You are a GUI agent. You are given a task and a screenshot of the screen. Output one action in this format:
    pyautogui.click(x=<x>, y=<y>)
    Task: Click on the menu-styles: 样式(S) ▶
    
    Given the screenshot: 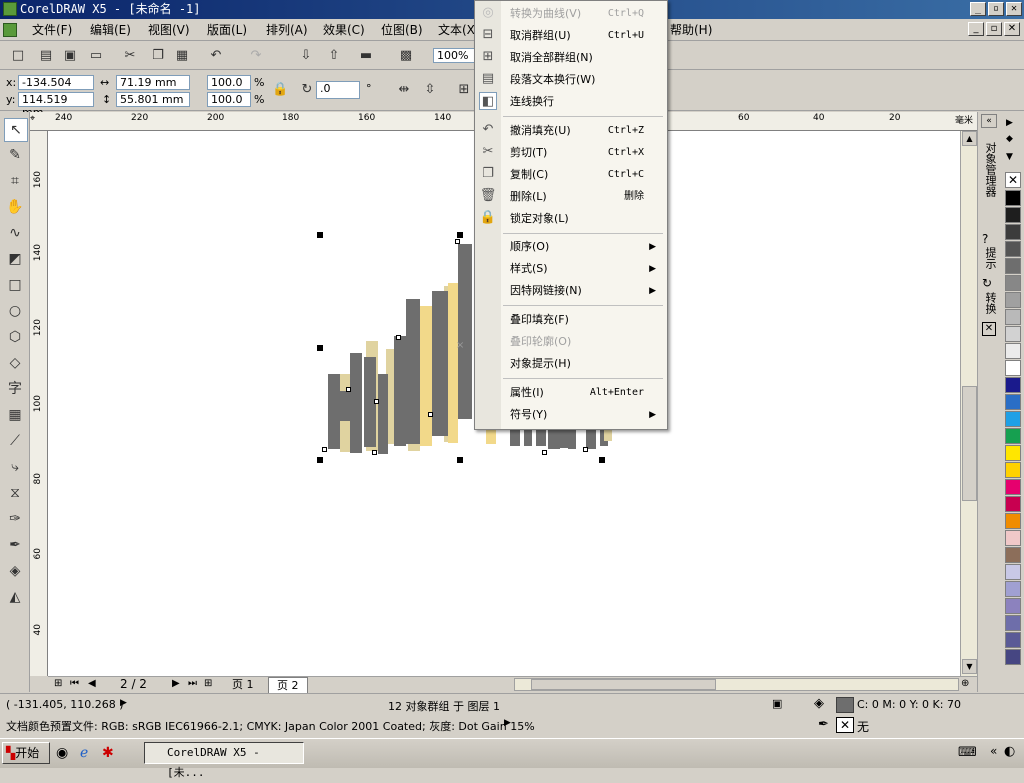 What is the action you would take?
    pyautogui.click(x=586, y=269)
    